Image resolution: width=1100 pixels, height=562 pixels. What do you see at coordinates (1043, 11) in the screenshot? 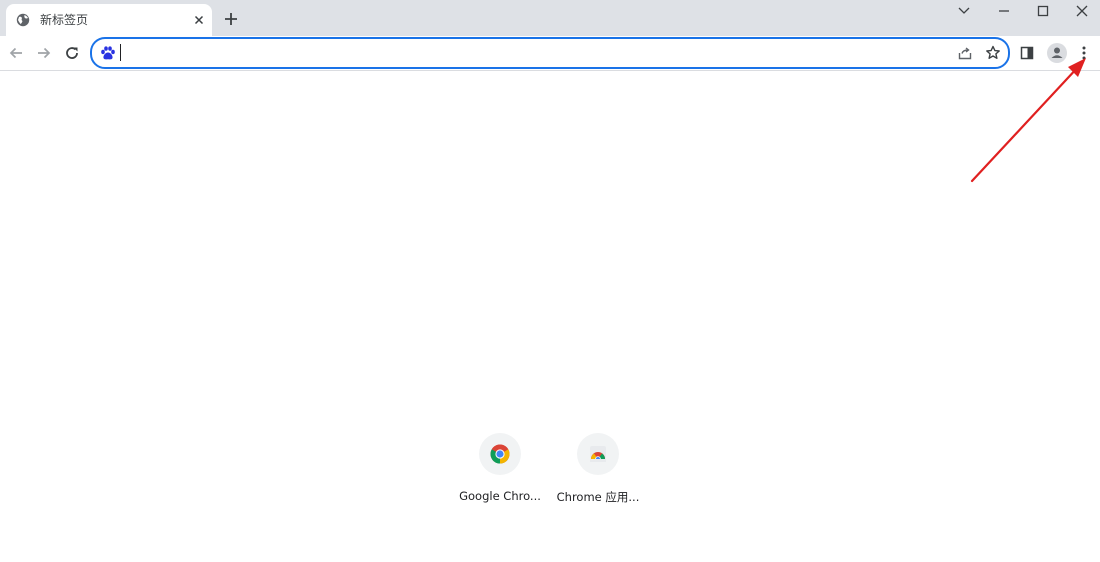
I see `maximize-icon` at bounding box center [1043, 11].